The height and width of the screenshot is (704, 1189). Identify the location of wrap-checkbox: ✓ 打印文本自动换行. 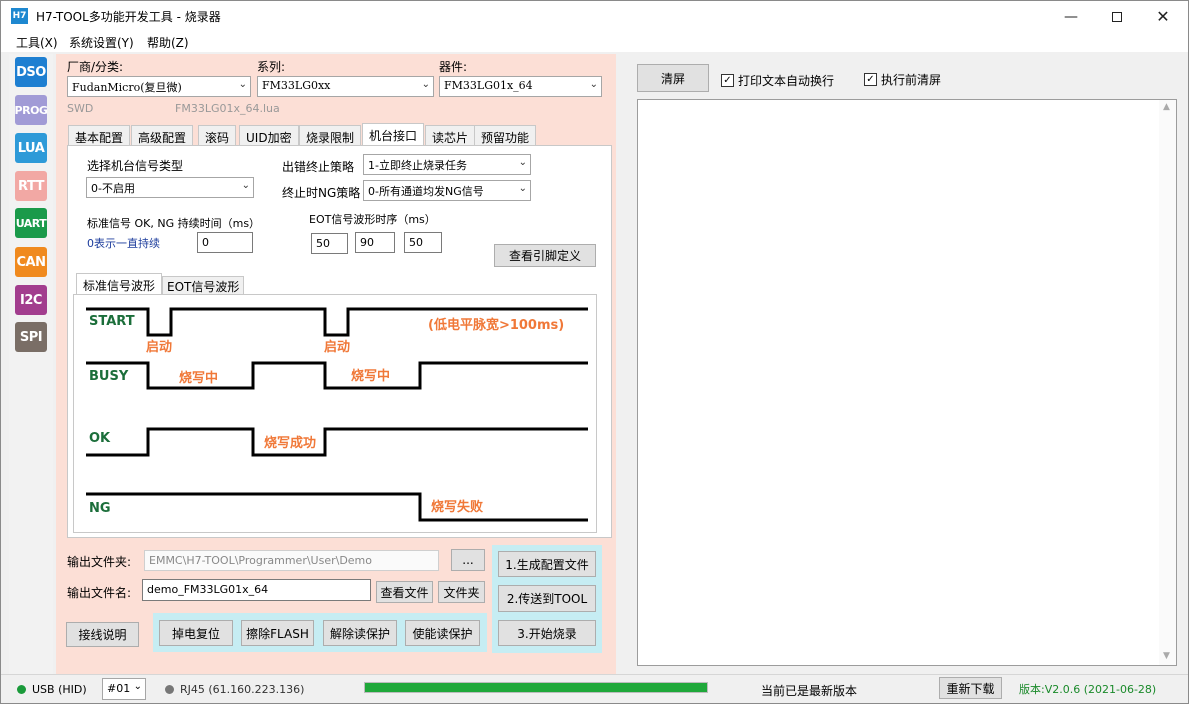
(777, 80).